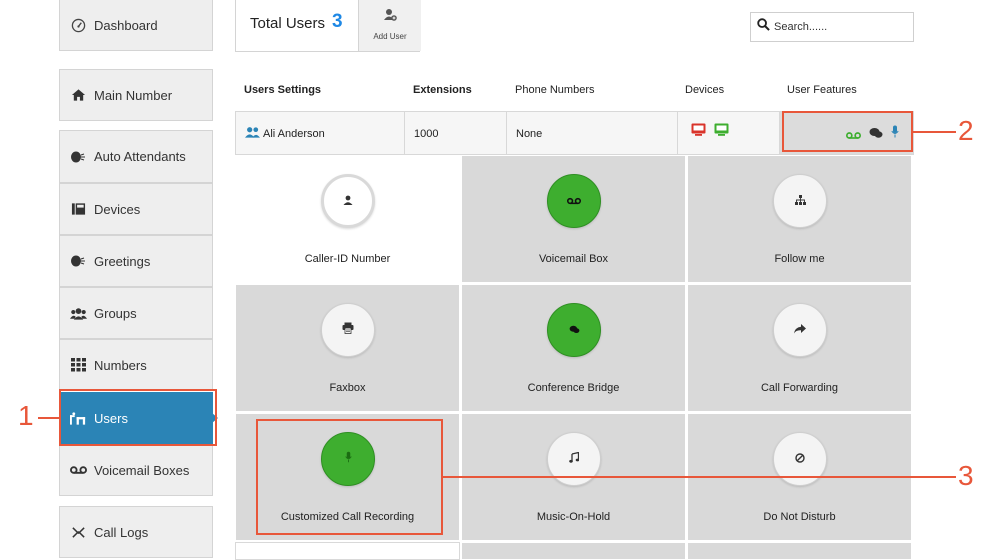 The image size is (989, 560). I want to click on sidebar-item-label: Call Logs, so click(121, 532).